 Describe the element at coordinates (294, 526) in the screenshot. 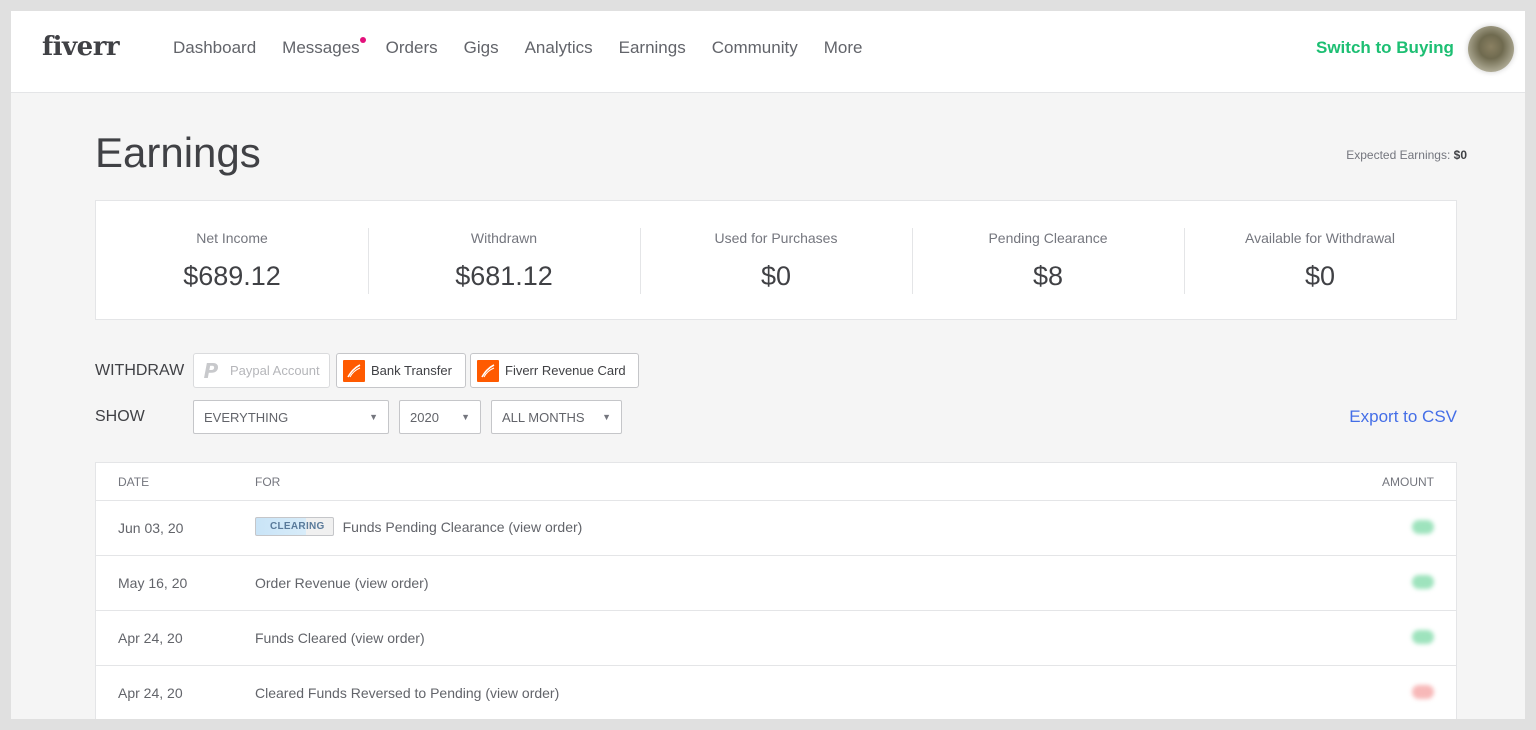

I see `clearing-badge: CLEARING` at that location.